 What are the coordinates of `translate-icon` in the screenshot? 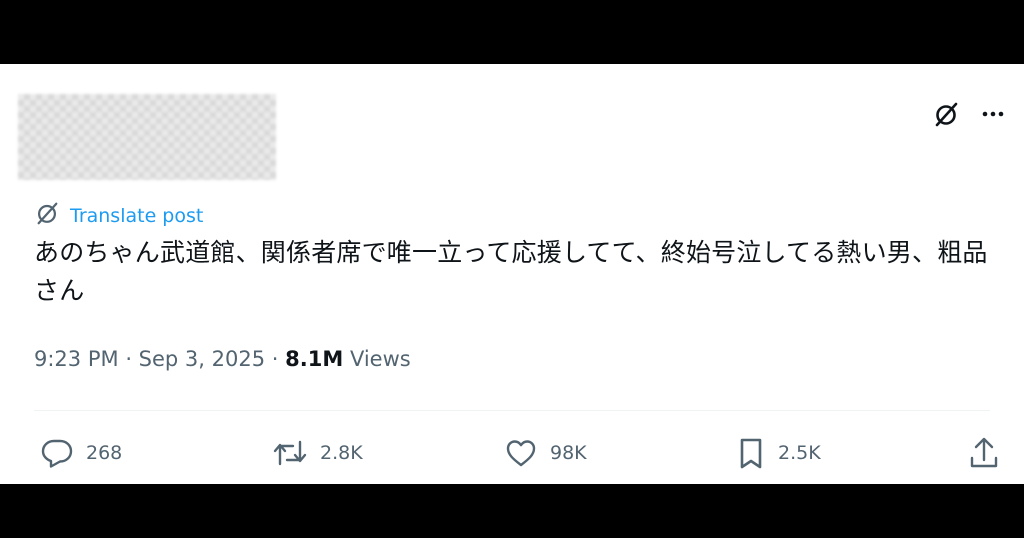 It's located at (47, 215).